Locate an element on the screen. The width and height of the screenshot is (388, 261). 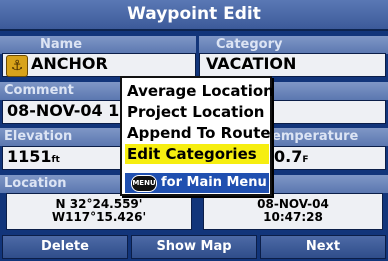
location-field: N 32°24.559' W117°15.426' is located at coordinates (99, 211).